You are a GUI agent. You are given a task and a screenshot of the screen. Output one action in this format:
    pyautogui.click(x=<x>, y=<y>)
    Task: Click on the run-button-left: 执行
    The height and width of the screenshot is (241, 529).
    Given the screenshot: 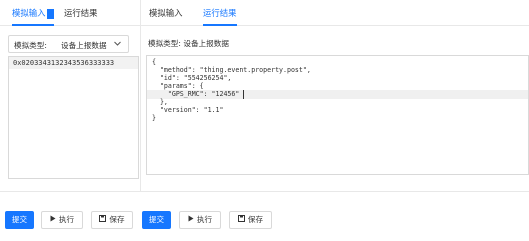 What is the action you would take?
    pyautogui.click(x=62, y=220)
    